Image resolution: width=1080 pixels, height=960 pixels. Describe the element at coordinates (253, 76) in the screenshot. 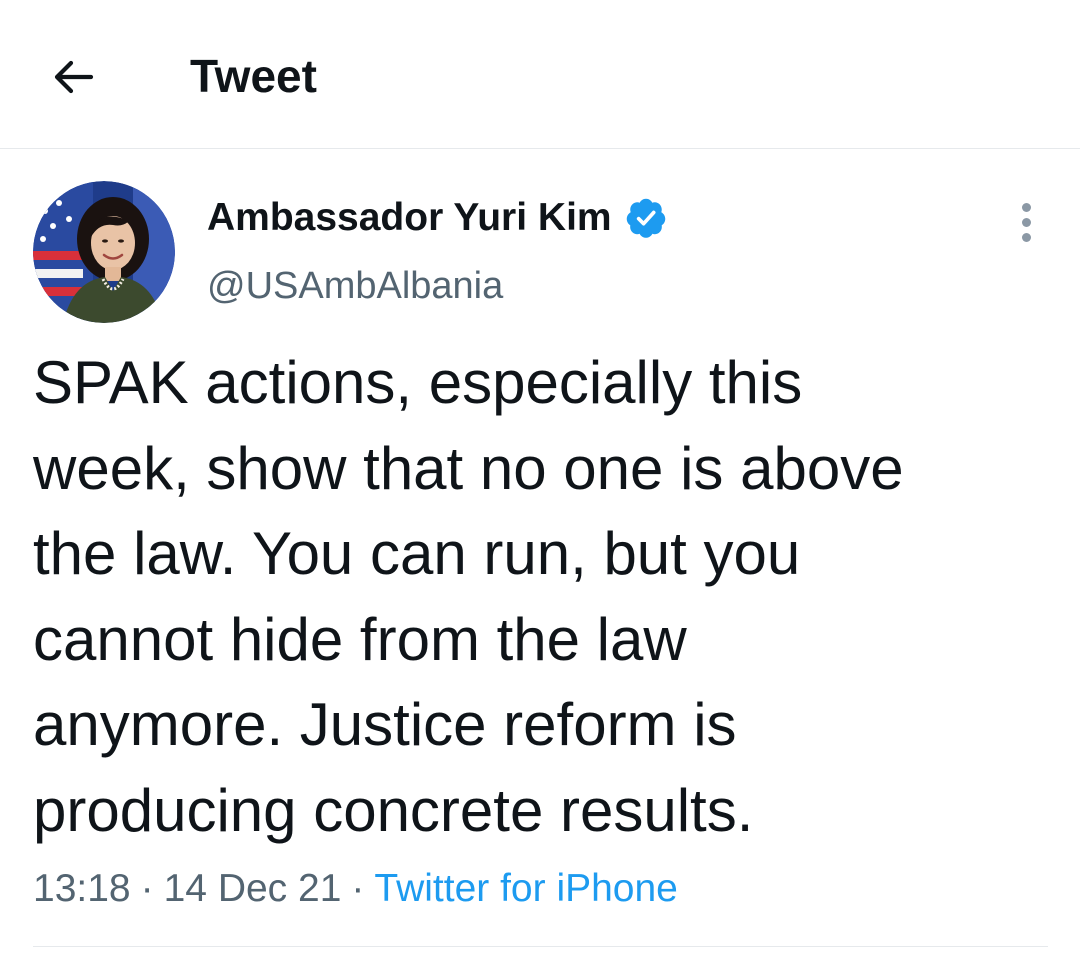

I see `page-title: Tweet` at that location.